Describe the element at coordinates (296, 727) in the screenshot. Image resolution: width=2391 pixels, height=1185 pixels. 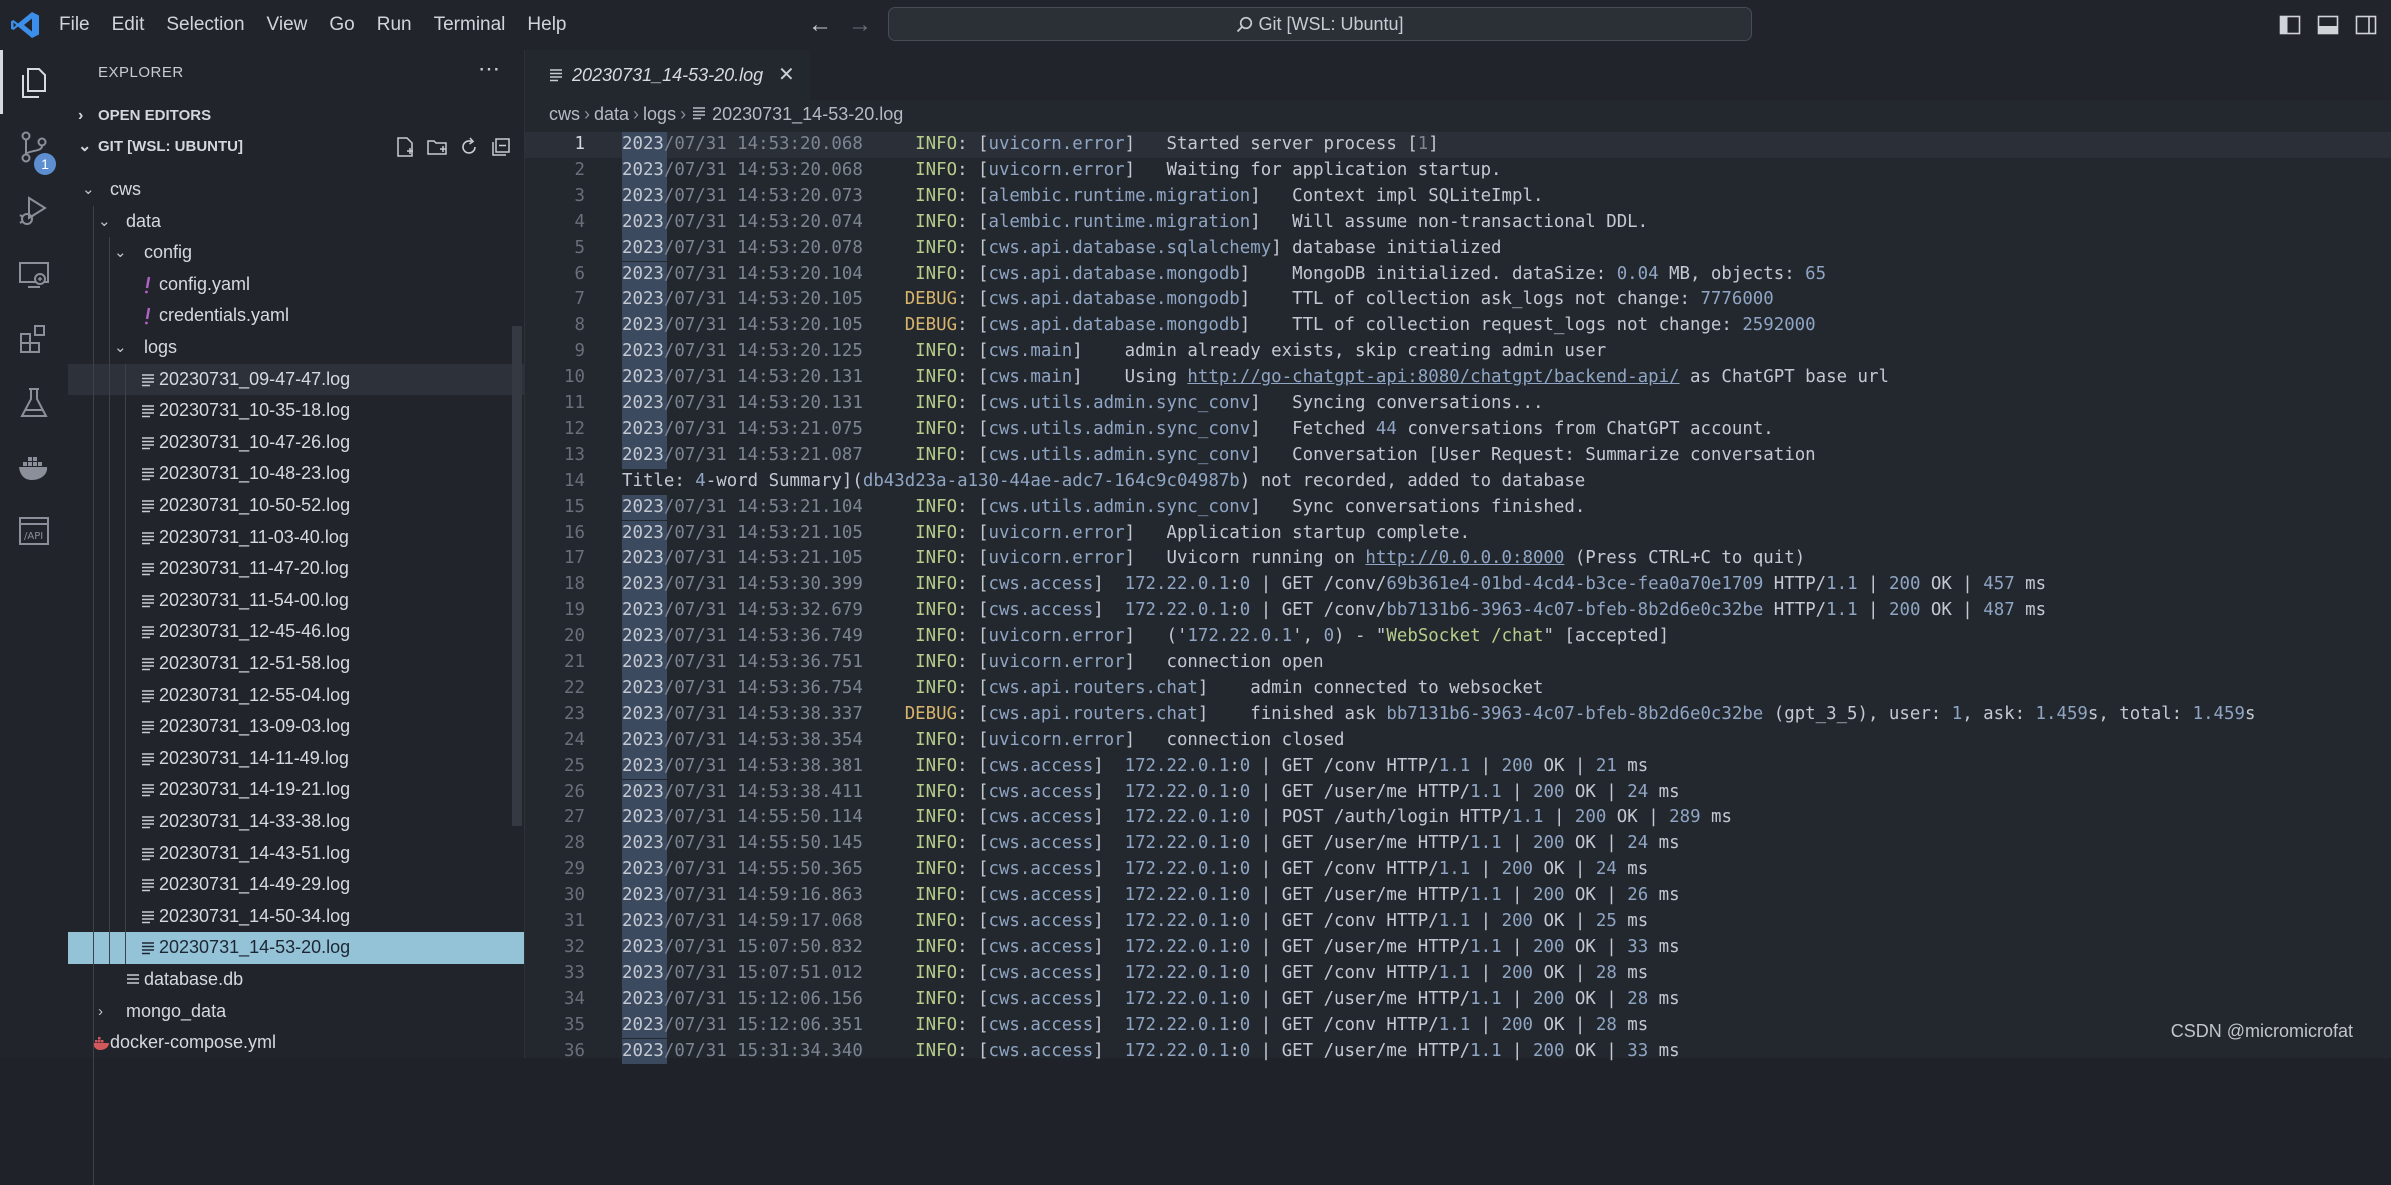
I see `tree-item-20230731-13-09-03-log: 20230731_13-09-03.log` at that location.